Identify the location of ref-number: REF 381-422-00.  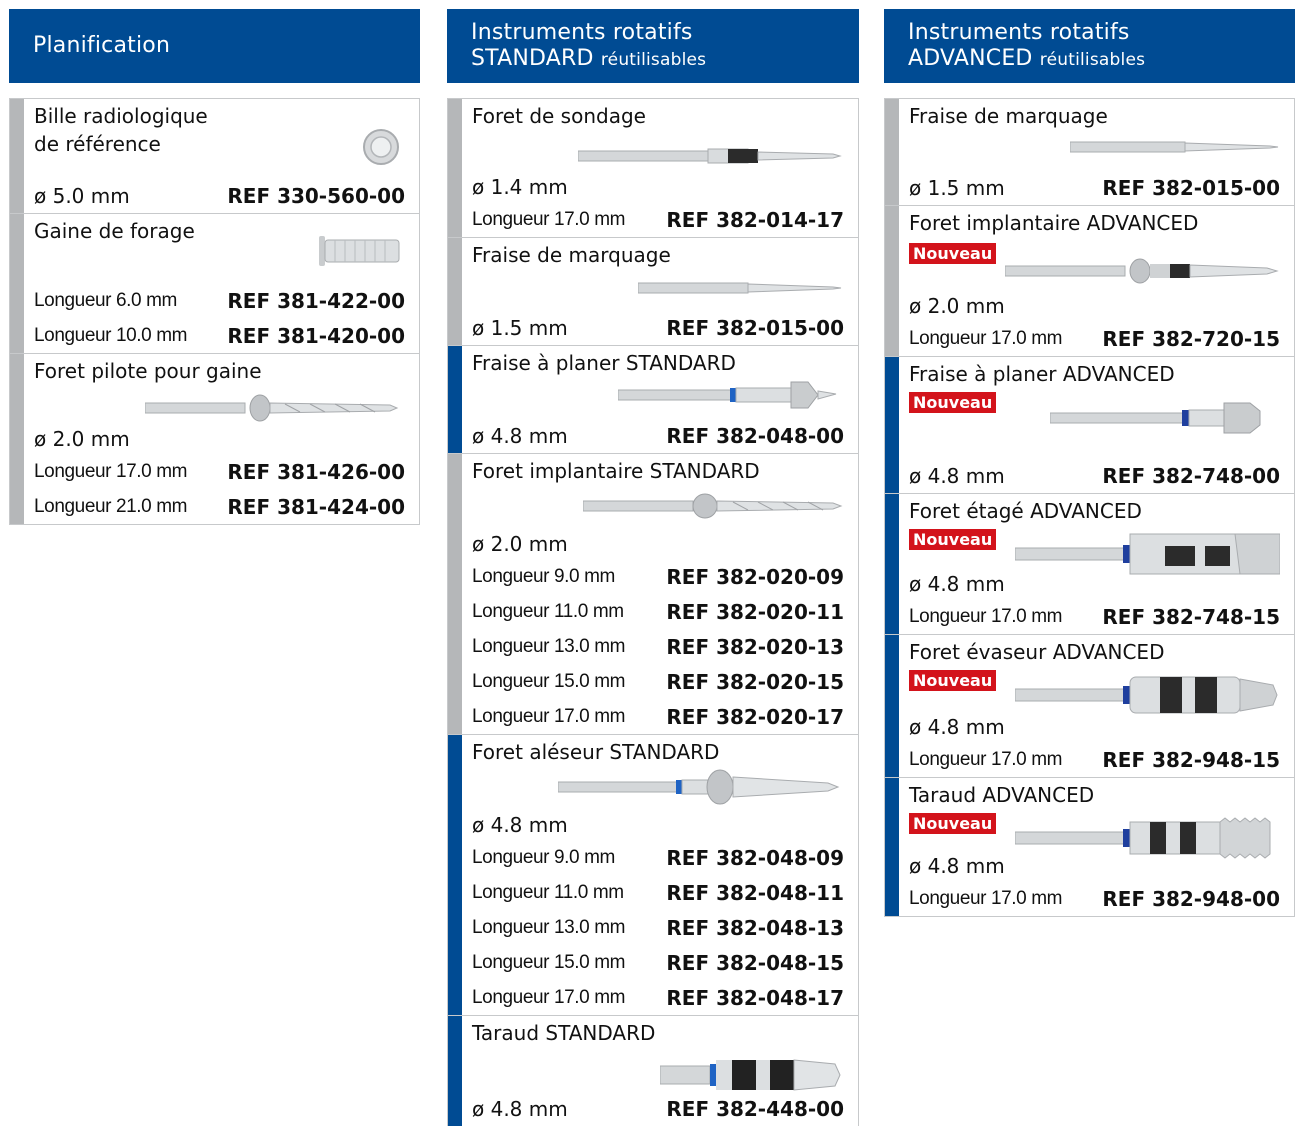
(316, 300).